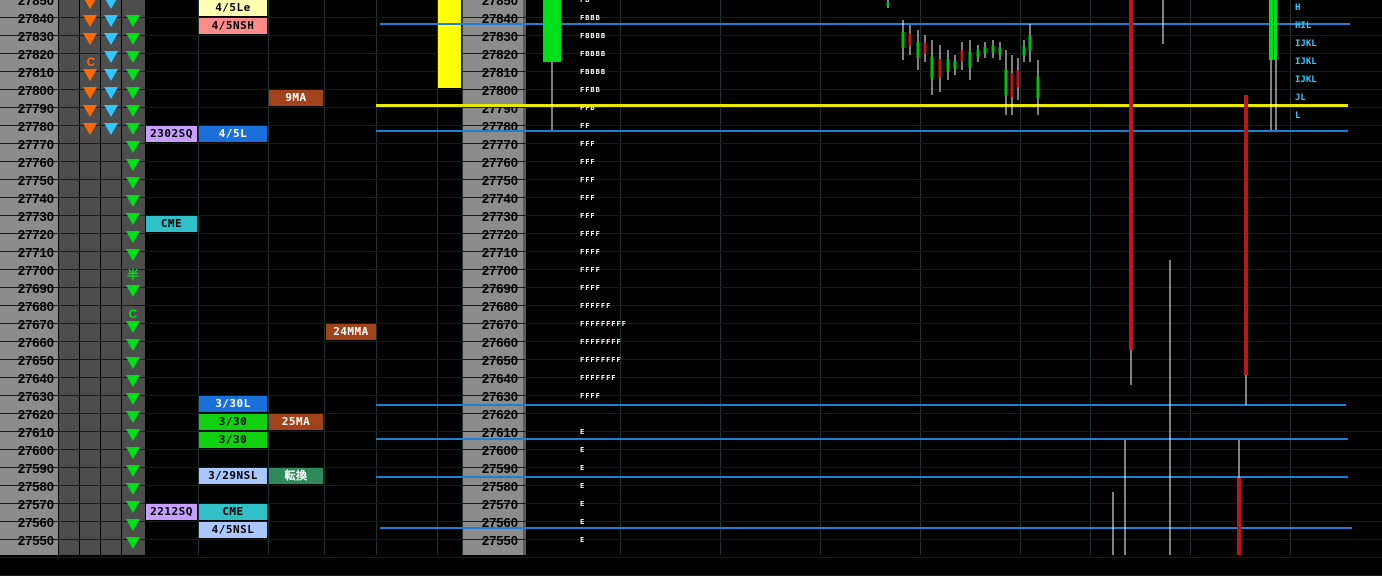  Describe the element at coordinates (1298, 116) in the screenshot. I see `right-tpo-label: L` at that location.